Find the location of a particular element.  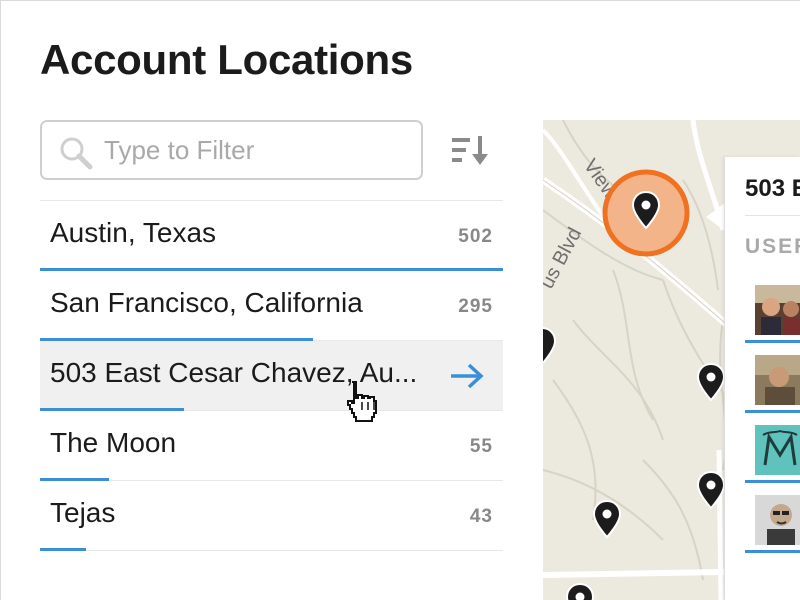

list-item: Austin, Texas 502 is located at coordinates (271, 236).